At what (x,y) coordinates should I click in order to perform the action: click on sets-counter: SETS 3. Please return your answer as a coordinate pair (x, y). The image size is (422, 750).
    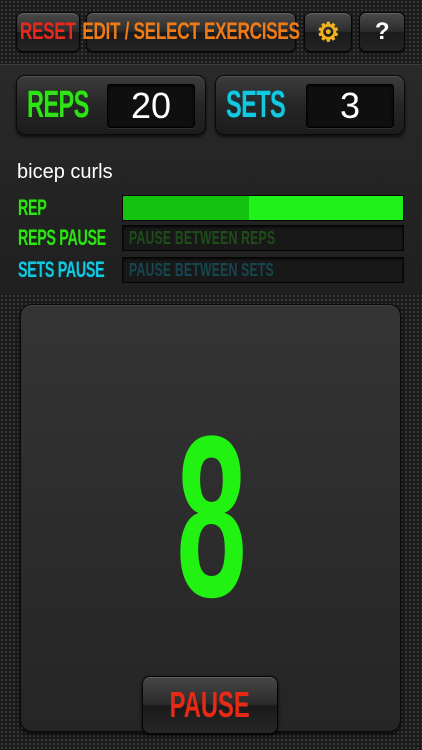
    Looking at the image, I should click on (310, 105).